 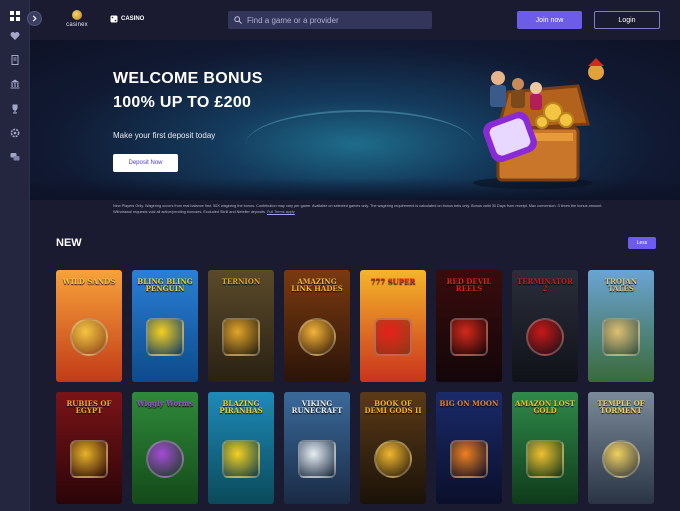 I want to click on dice-icon, so click(x=114, y=19).